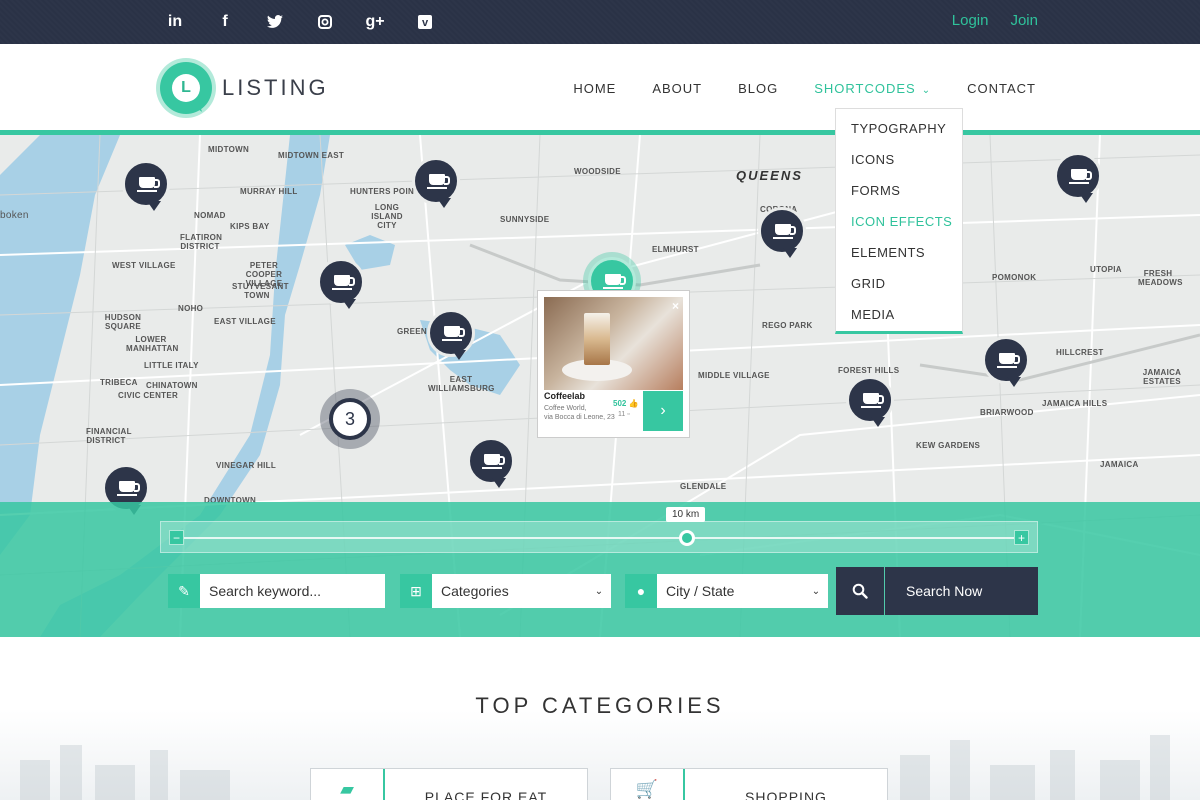 The height and width of the screenshot is (800, 1200). What do you see at coordinates (1014, 277) in the screenshot?
I see `map-label: POMONOK` at bounding box center [1014, 277].